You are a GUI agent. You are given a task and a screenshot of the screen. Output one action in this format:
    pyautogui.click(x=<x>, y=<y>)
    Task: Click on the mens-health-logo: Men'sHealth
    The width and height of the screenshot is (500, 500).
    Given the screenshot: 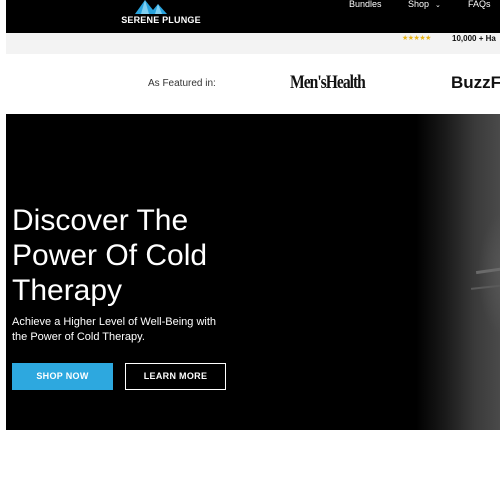 What is the action you would take?
    pyautogui.click(x=328, y=82)
    